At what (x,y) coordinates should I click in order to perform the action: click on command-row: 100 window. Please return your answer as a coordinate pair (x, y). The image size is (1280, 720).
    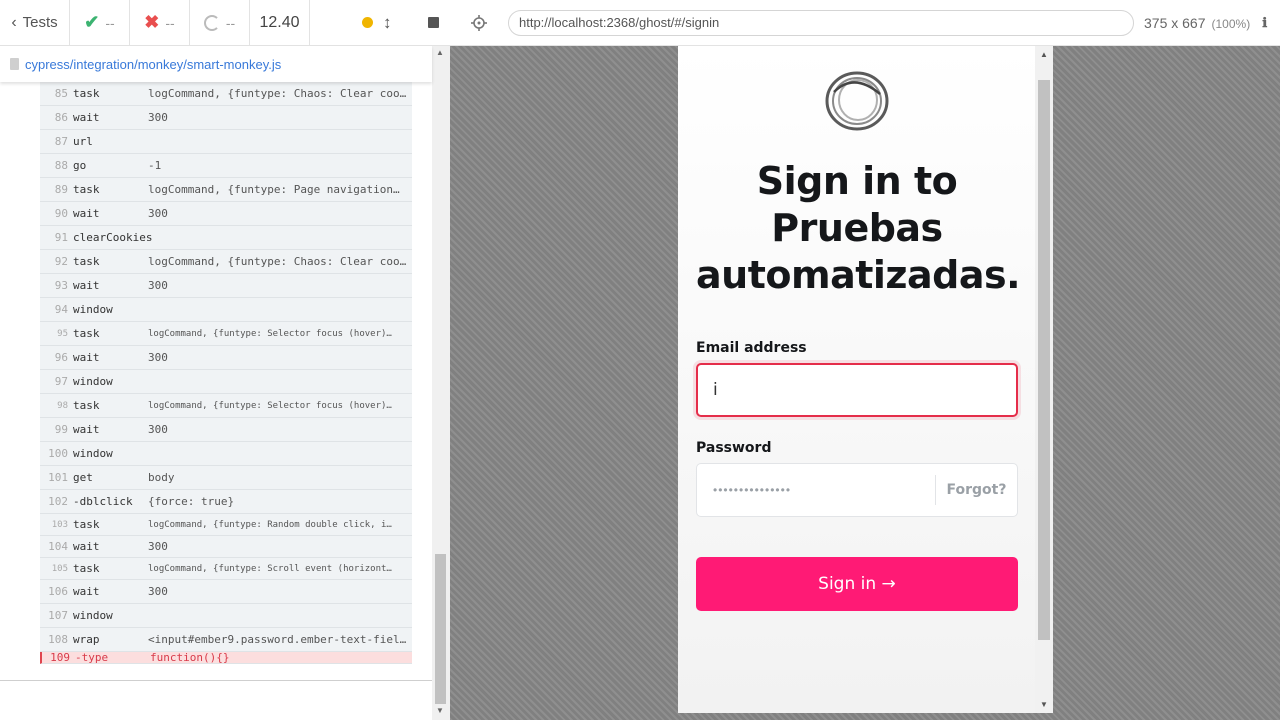
    Looking at the image, I should click on (226, 454).